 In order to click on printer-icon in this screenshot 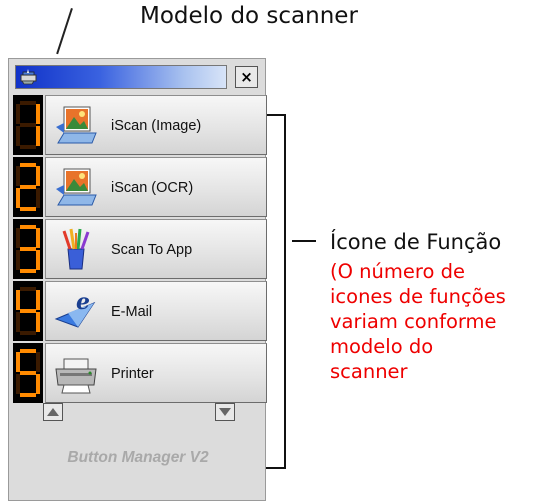, I will do `click(76, 376)`.